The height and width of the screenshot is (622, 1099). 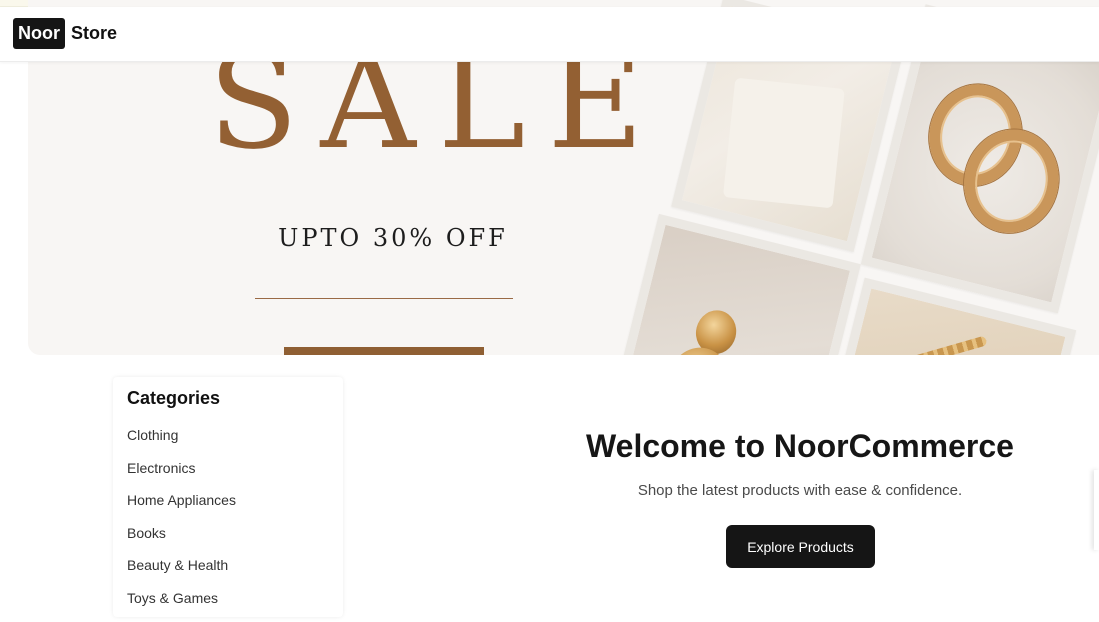 What do you see at coordinates (800, 446) in the screenshot?
I see `hero-title: Welcome to NoorCommerce` at bounding box center [800, 446].